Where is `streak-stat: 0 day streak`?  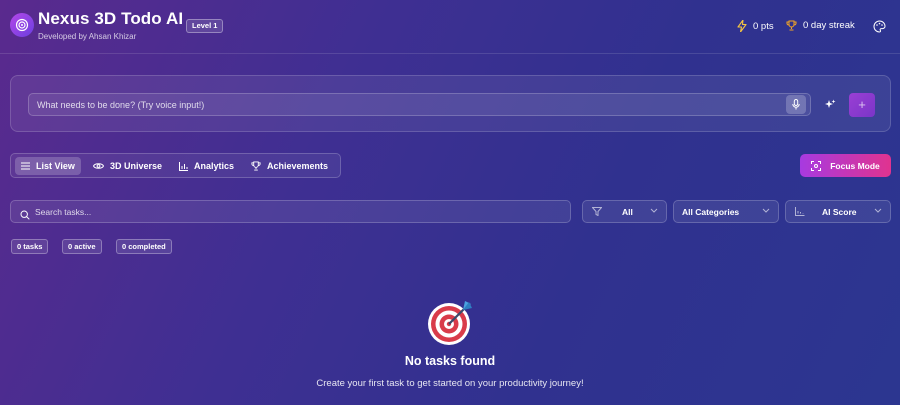
streak-stat: 0 day streak is located at coordinates (820, 25).